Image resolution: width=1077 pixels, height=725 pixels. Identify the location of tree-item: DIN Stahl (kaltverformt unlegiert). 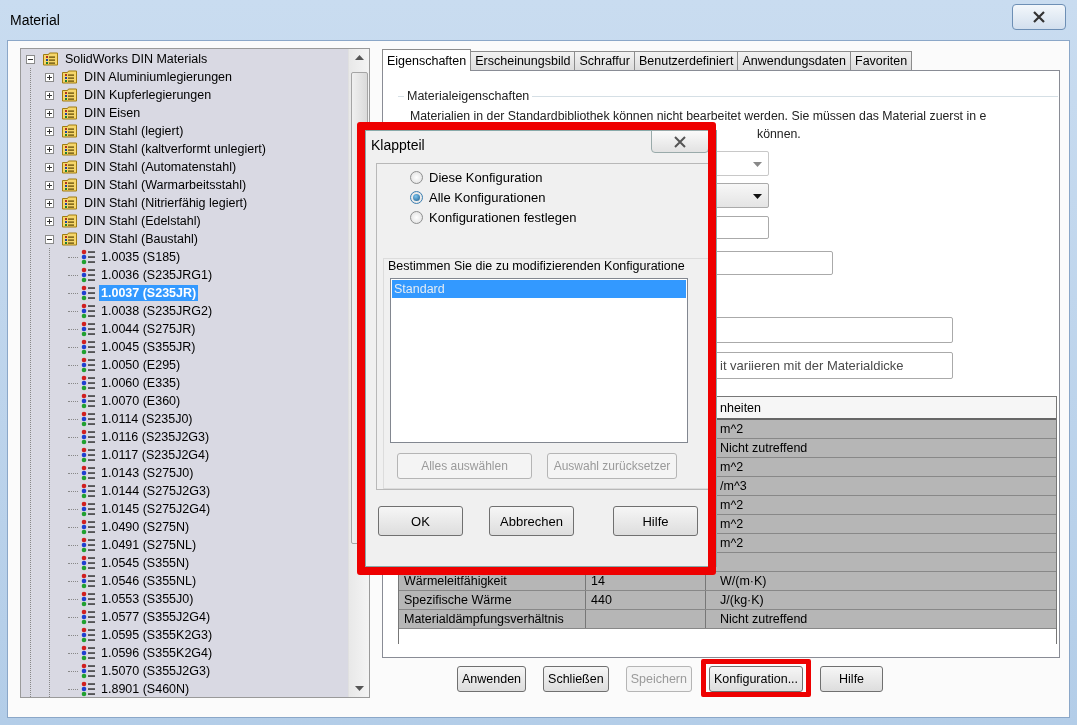
(175, 149).